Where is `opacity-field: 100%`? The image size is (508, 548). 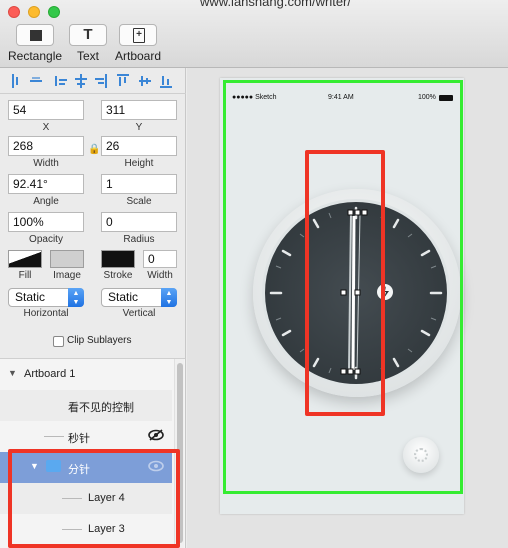 opacity-field: 100% is located at coordinates (46, 222).